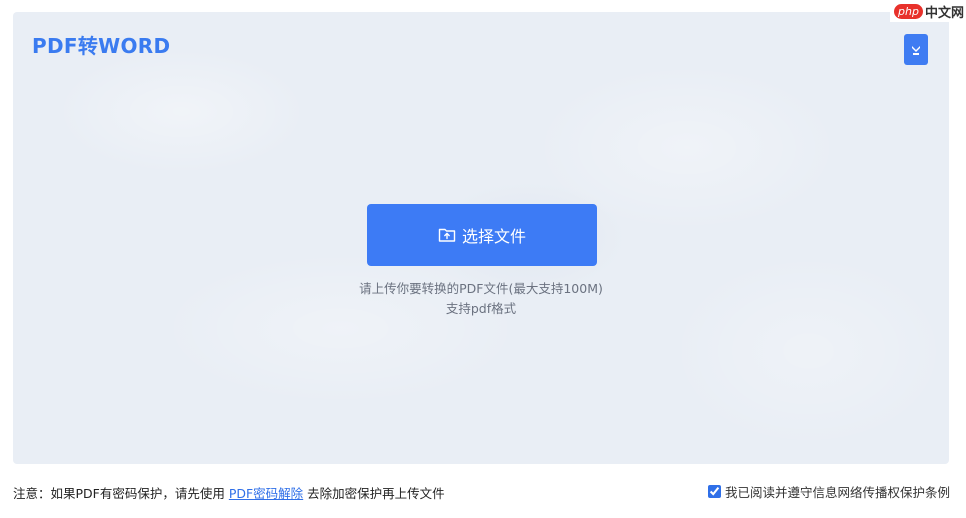 The width and height of the screenshot is (966, 518). I want to click on select-file-button: 选择文件, so click(482, 235).